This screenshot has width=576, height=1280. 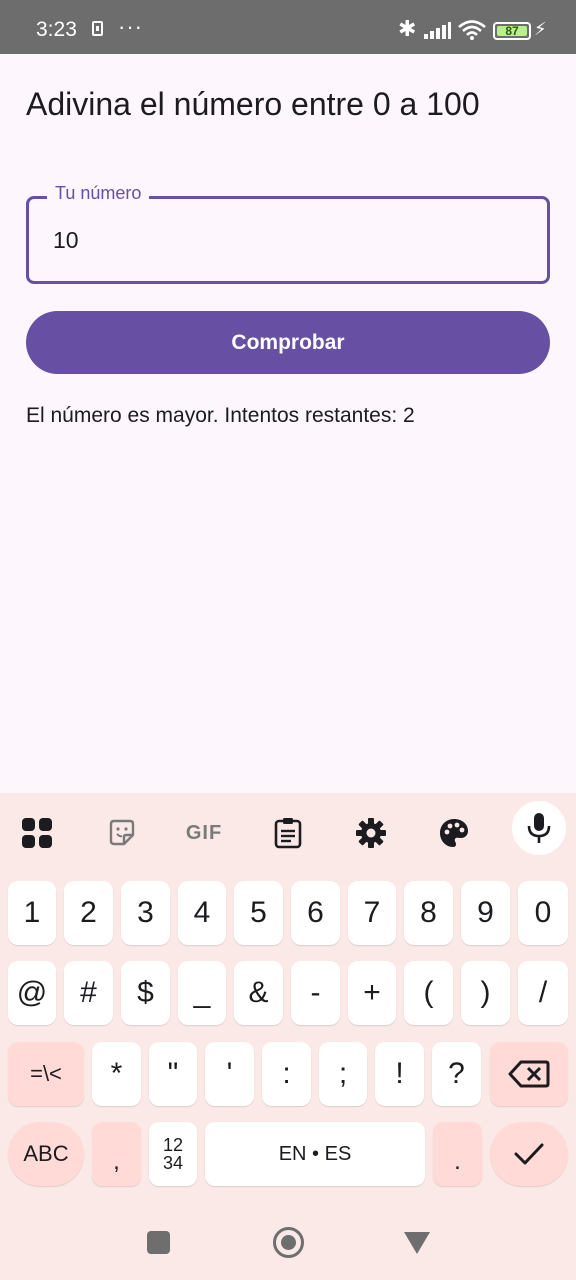 I want to click on key-7: 7, so click(x=372, y=913).